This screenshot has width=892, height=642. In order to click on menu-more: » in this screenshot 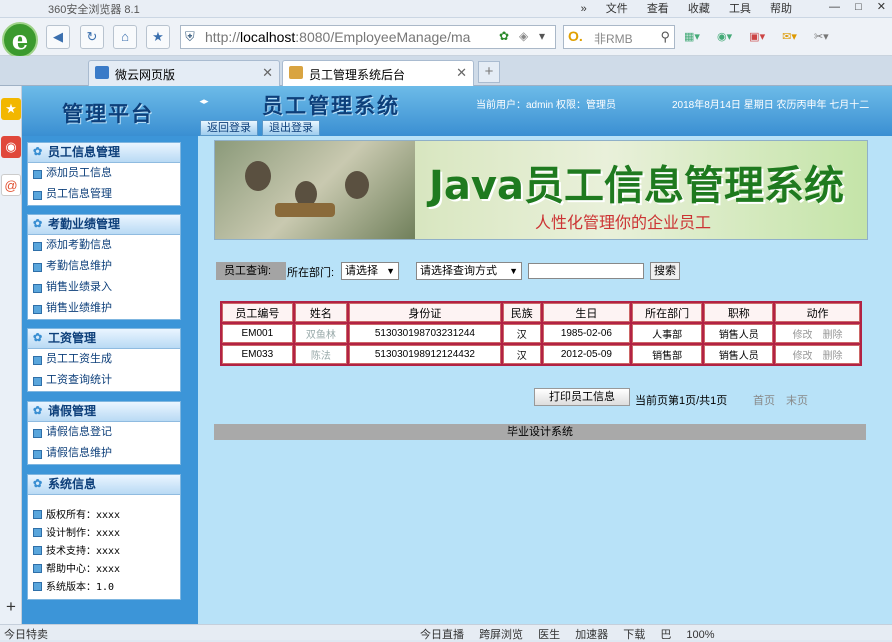, I will do `click(584, 9)`.